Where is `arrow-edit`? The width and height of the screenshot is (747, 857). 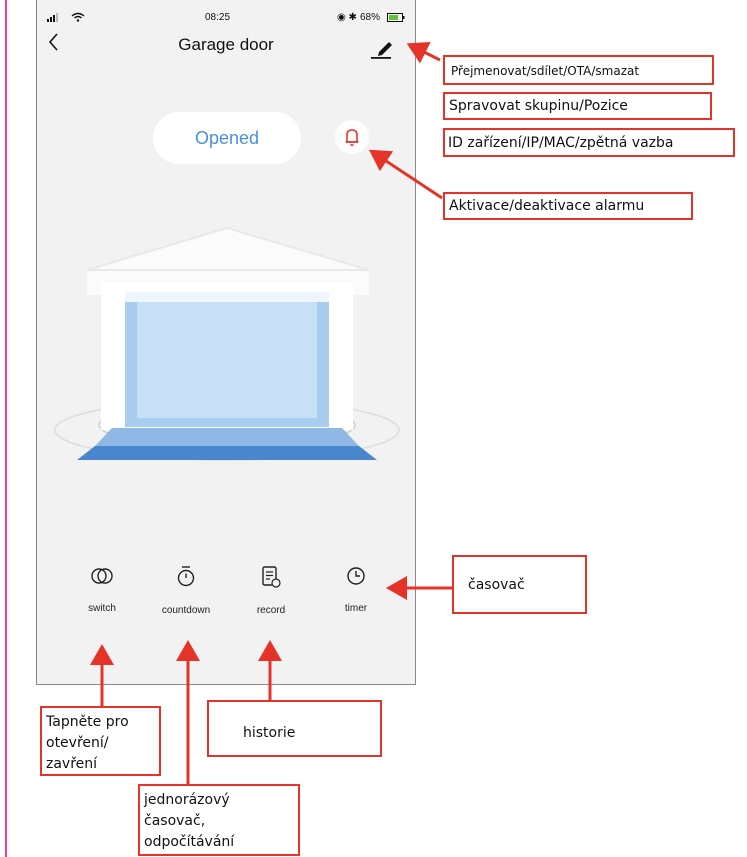
arrow-edit is located at coordinates (423, 52).